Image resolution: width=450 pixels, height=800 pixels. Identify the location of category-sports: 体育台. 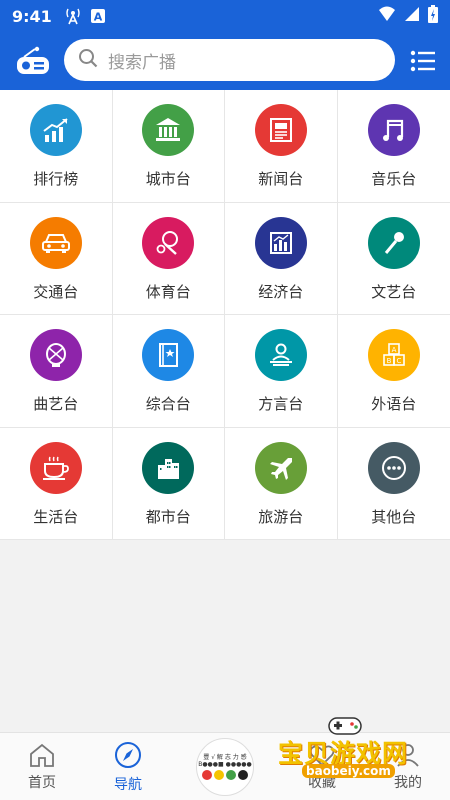
(168, 258).